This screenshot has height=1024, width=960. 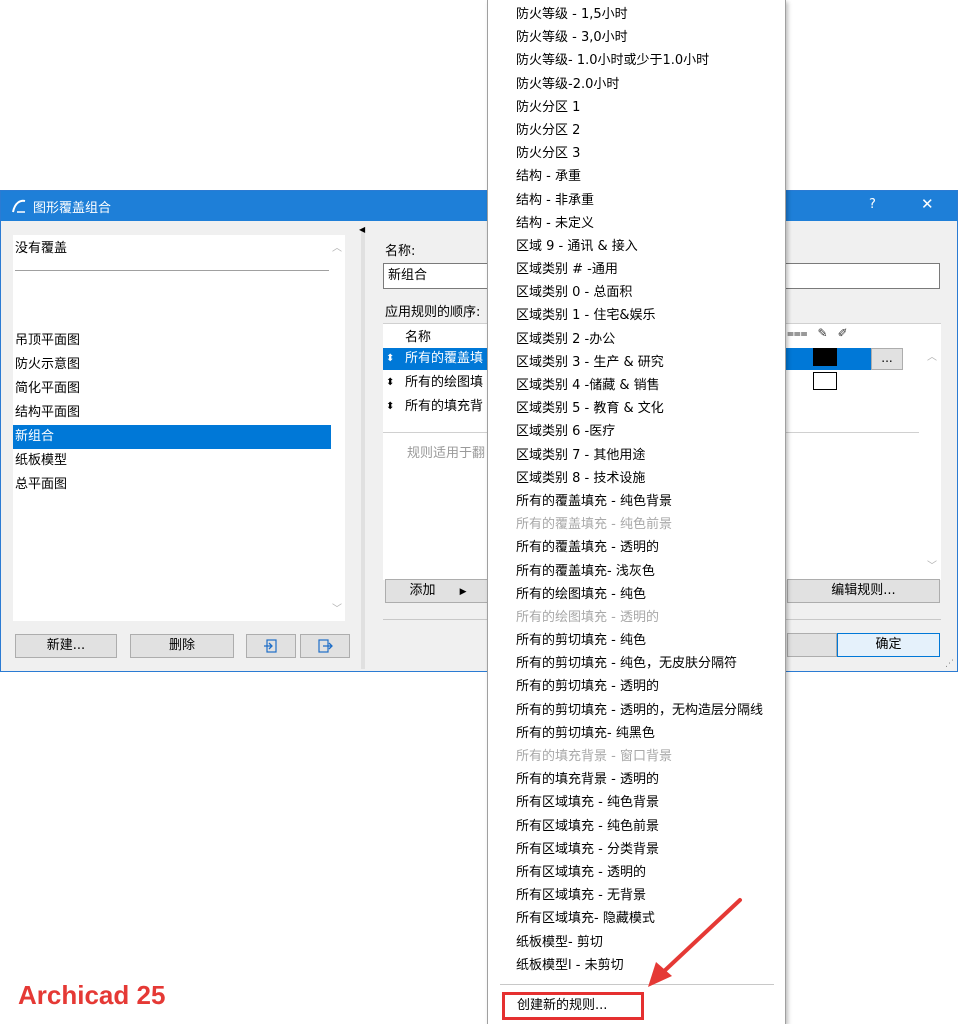 I want to click on menu-item: 所有的剪切填充 - 透明的，无构造层分隔线, so click(x=636, y=710).